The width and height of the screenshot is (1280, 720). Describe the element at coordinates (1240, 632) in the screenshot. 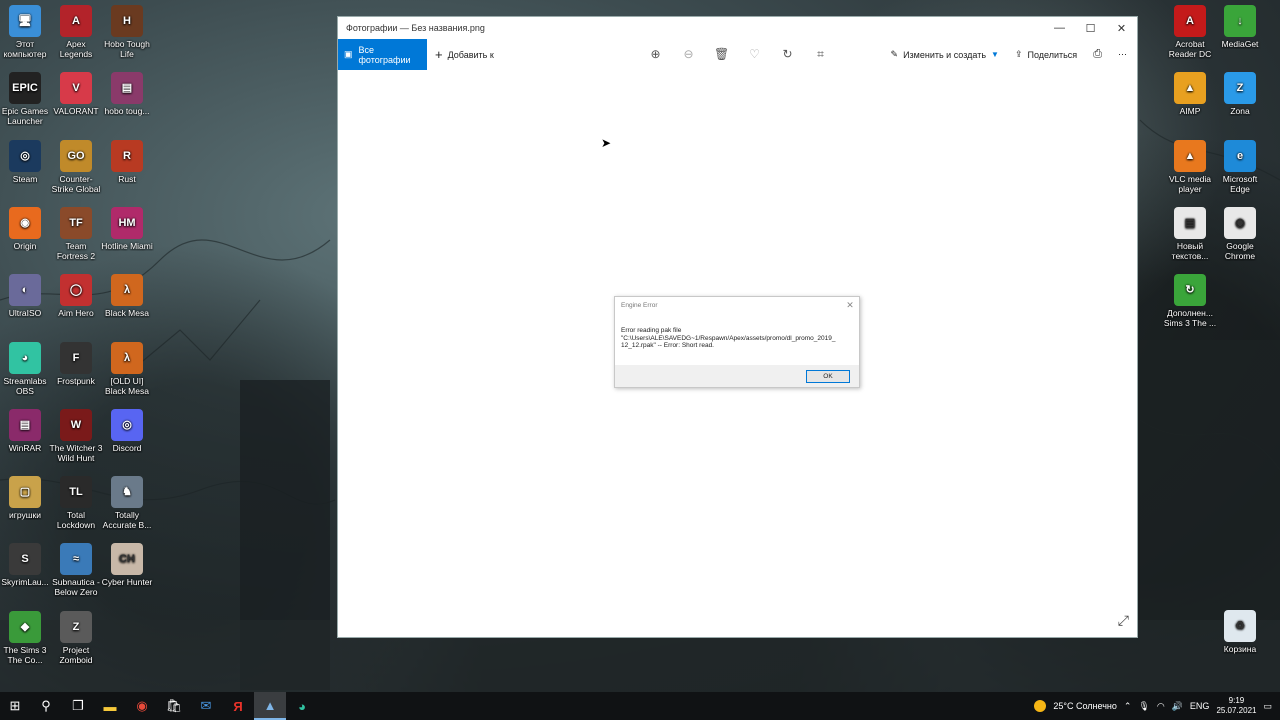

I see `desktop-icon-recycle-bin: ♻ Корзина` at that location.